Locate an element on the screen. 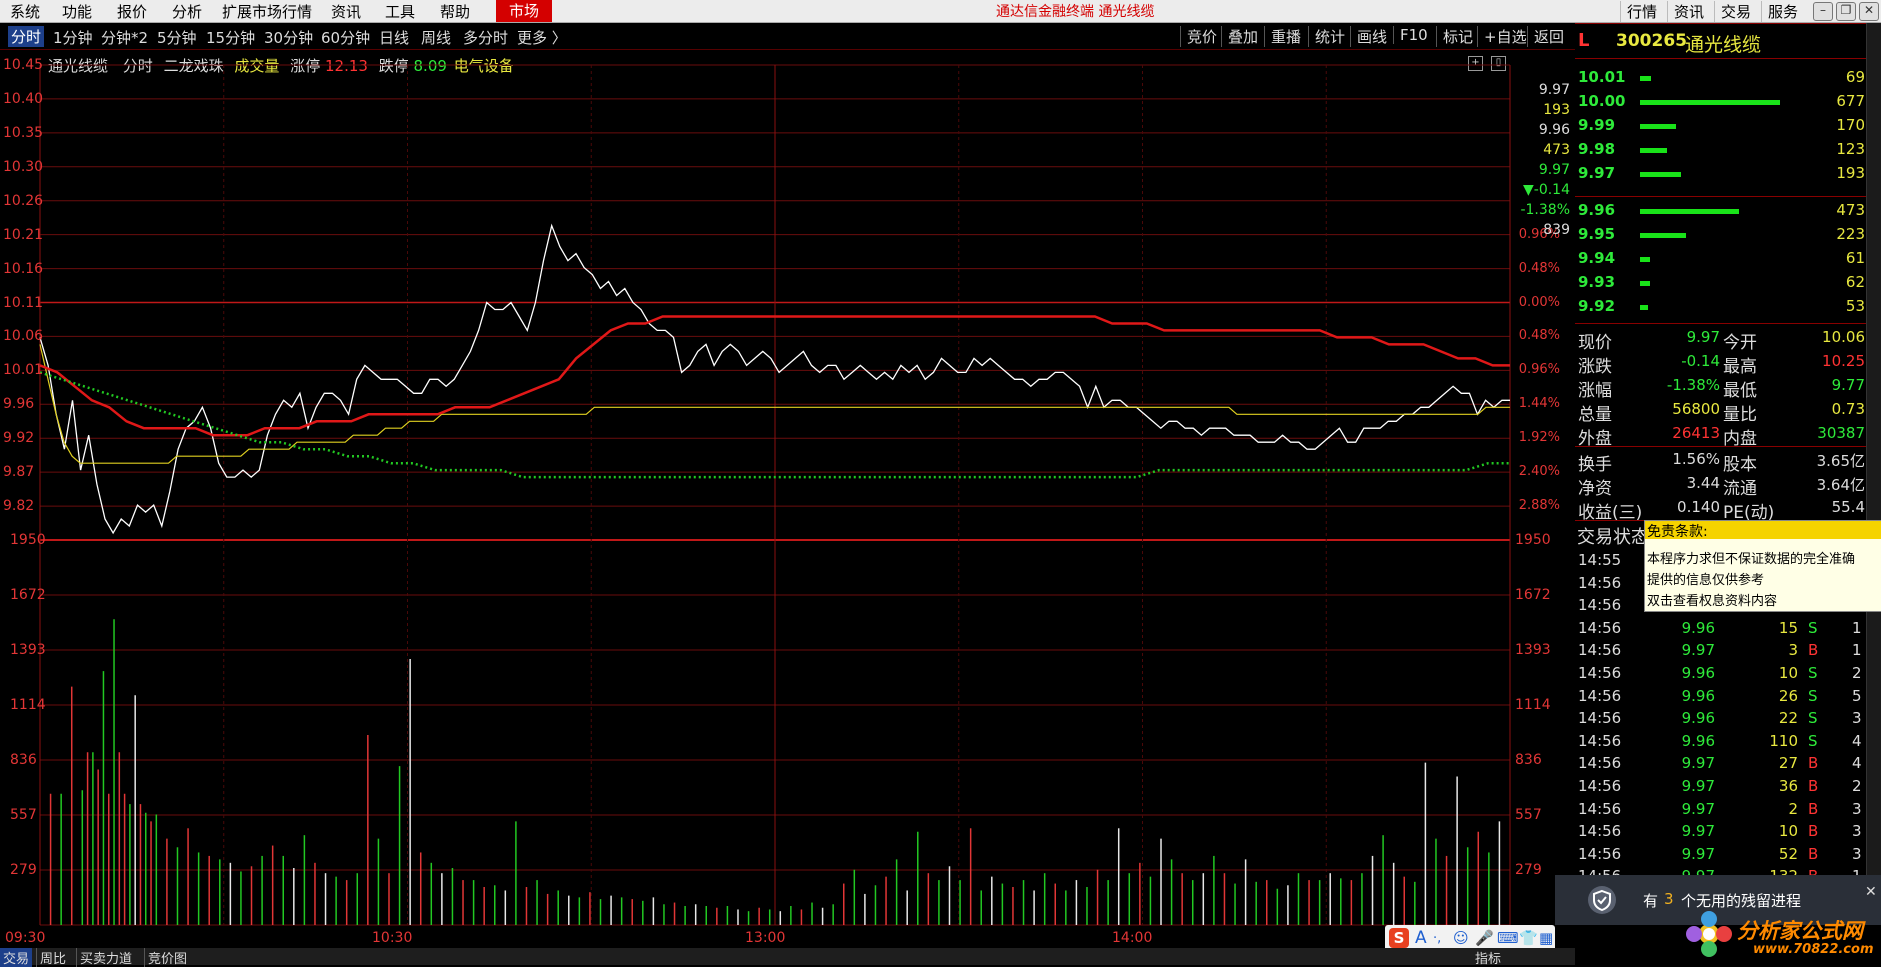 The width and height of the screenshot is (1881, 967). menu-item-extended-market: 扩展市场行情 is located at coordinates (267, 11).